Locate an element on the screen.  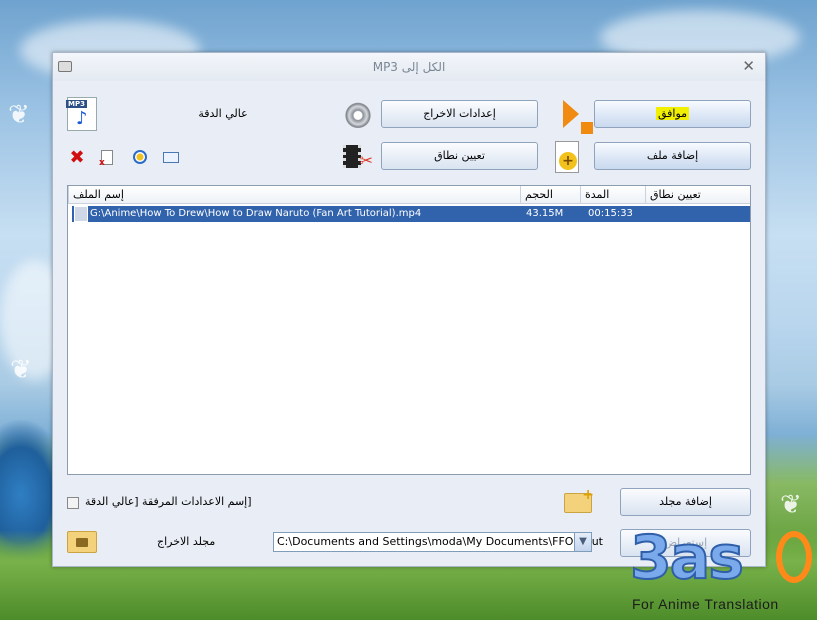
ok-button-label: موافق is located at coordinates (672, 113).